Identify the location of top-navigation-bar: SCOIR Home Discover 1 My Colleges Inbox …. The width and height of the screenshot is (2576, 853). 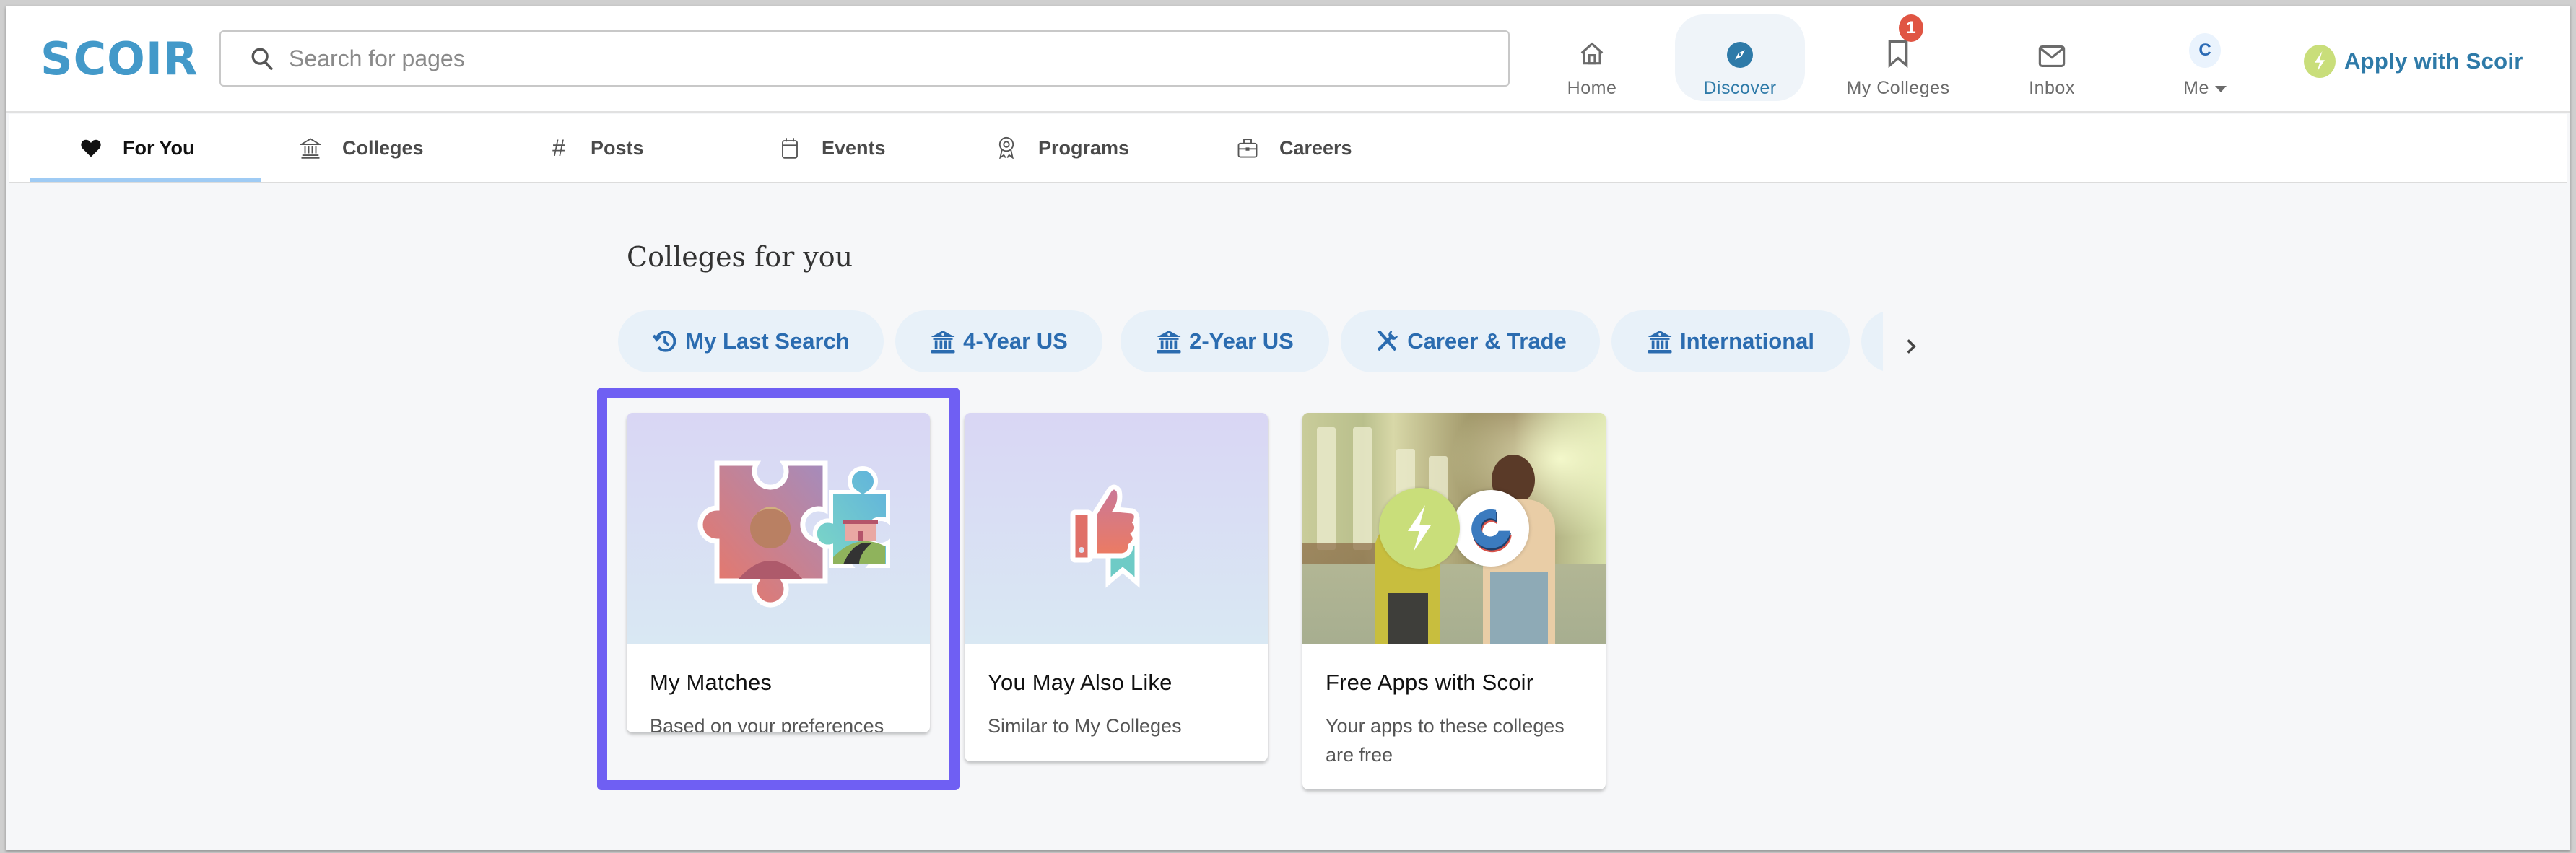
(1288, 59).